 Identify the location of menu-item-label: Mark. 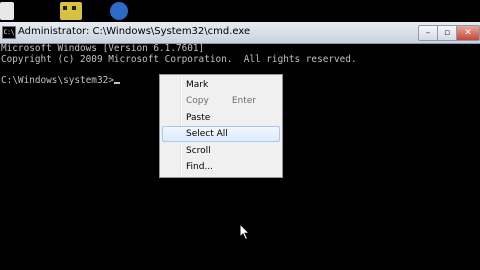
(197, 85).